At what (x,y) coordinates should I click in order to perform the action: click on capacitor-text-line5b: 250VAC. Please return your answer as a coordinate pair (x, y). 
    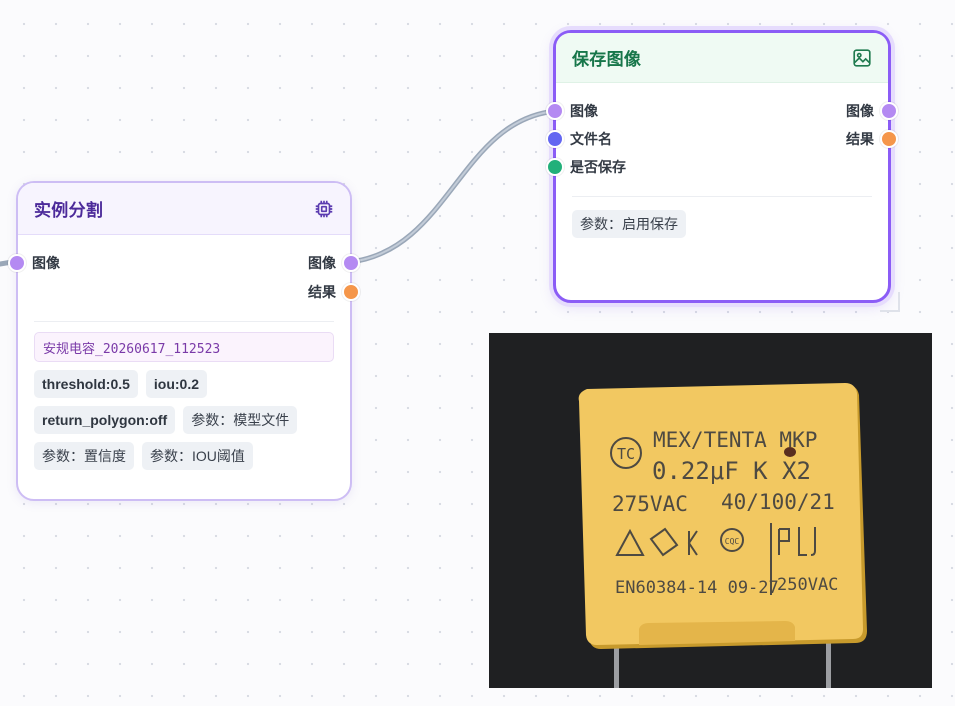
    Looking at the image, I should click on (807, 585).